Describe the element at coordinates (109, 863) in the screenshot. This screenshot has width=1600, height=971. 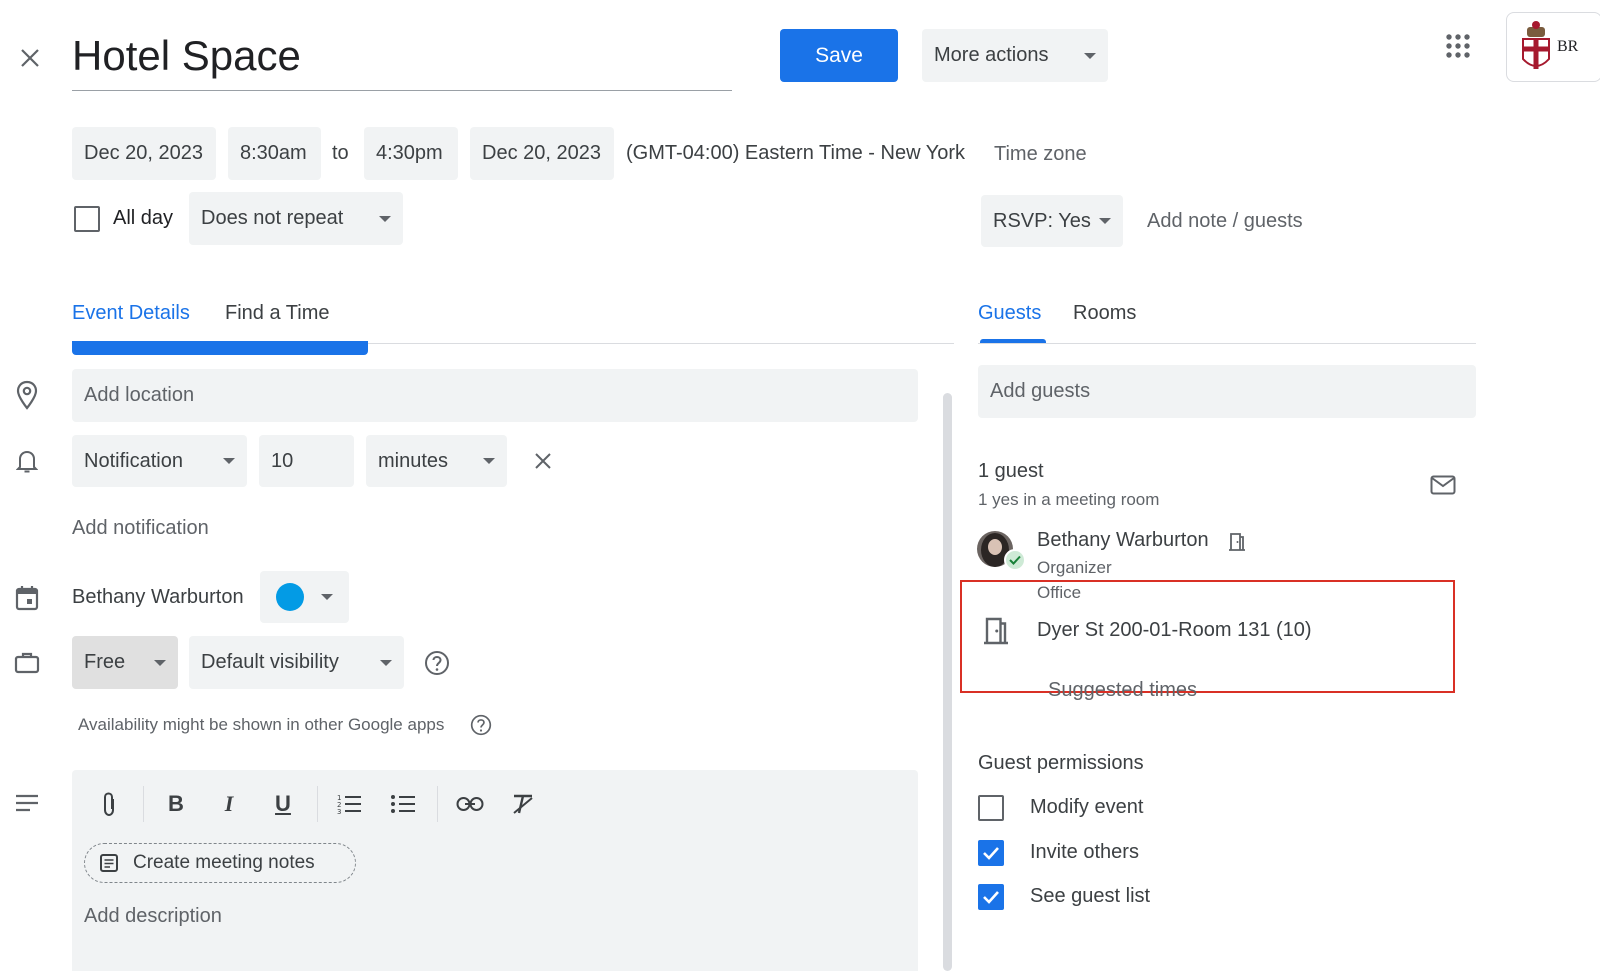
I see `notes-document-icon` at that location.